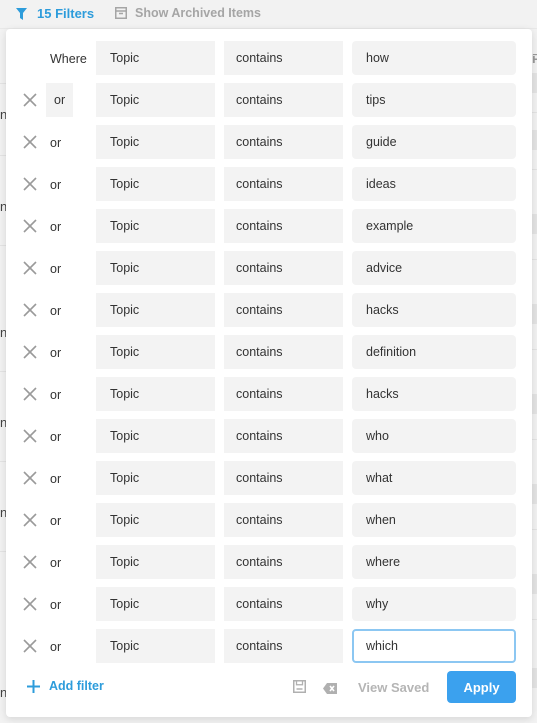 This screenshot has height=723, width=537. What do you see at coordinates (393, 687) in the screenshot?
I see `view-saved-button: View Saved` at bounding box center [393, 687].